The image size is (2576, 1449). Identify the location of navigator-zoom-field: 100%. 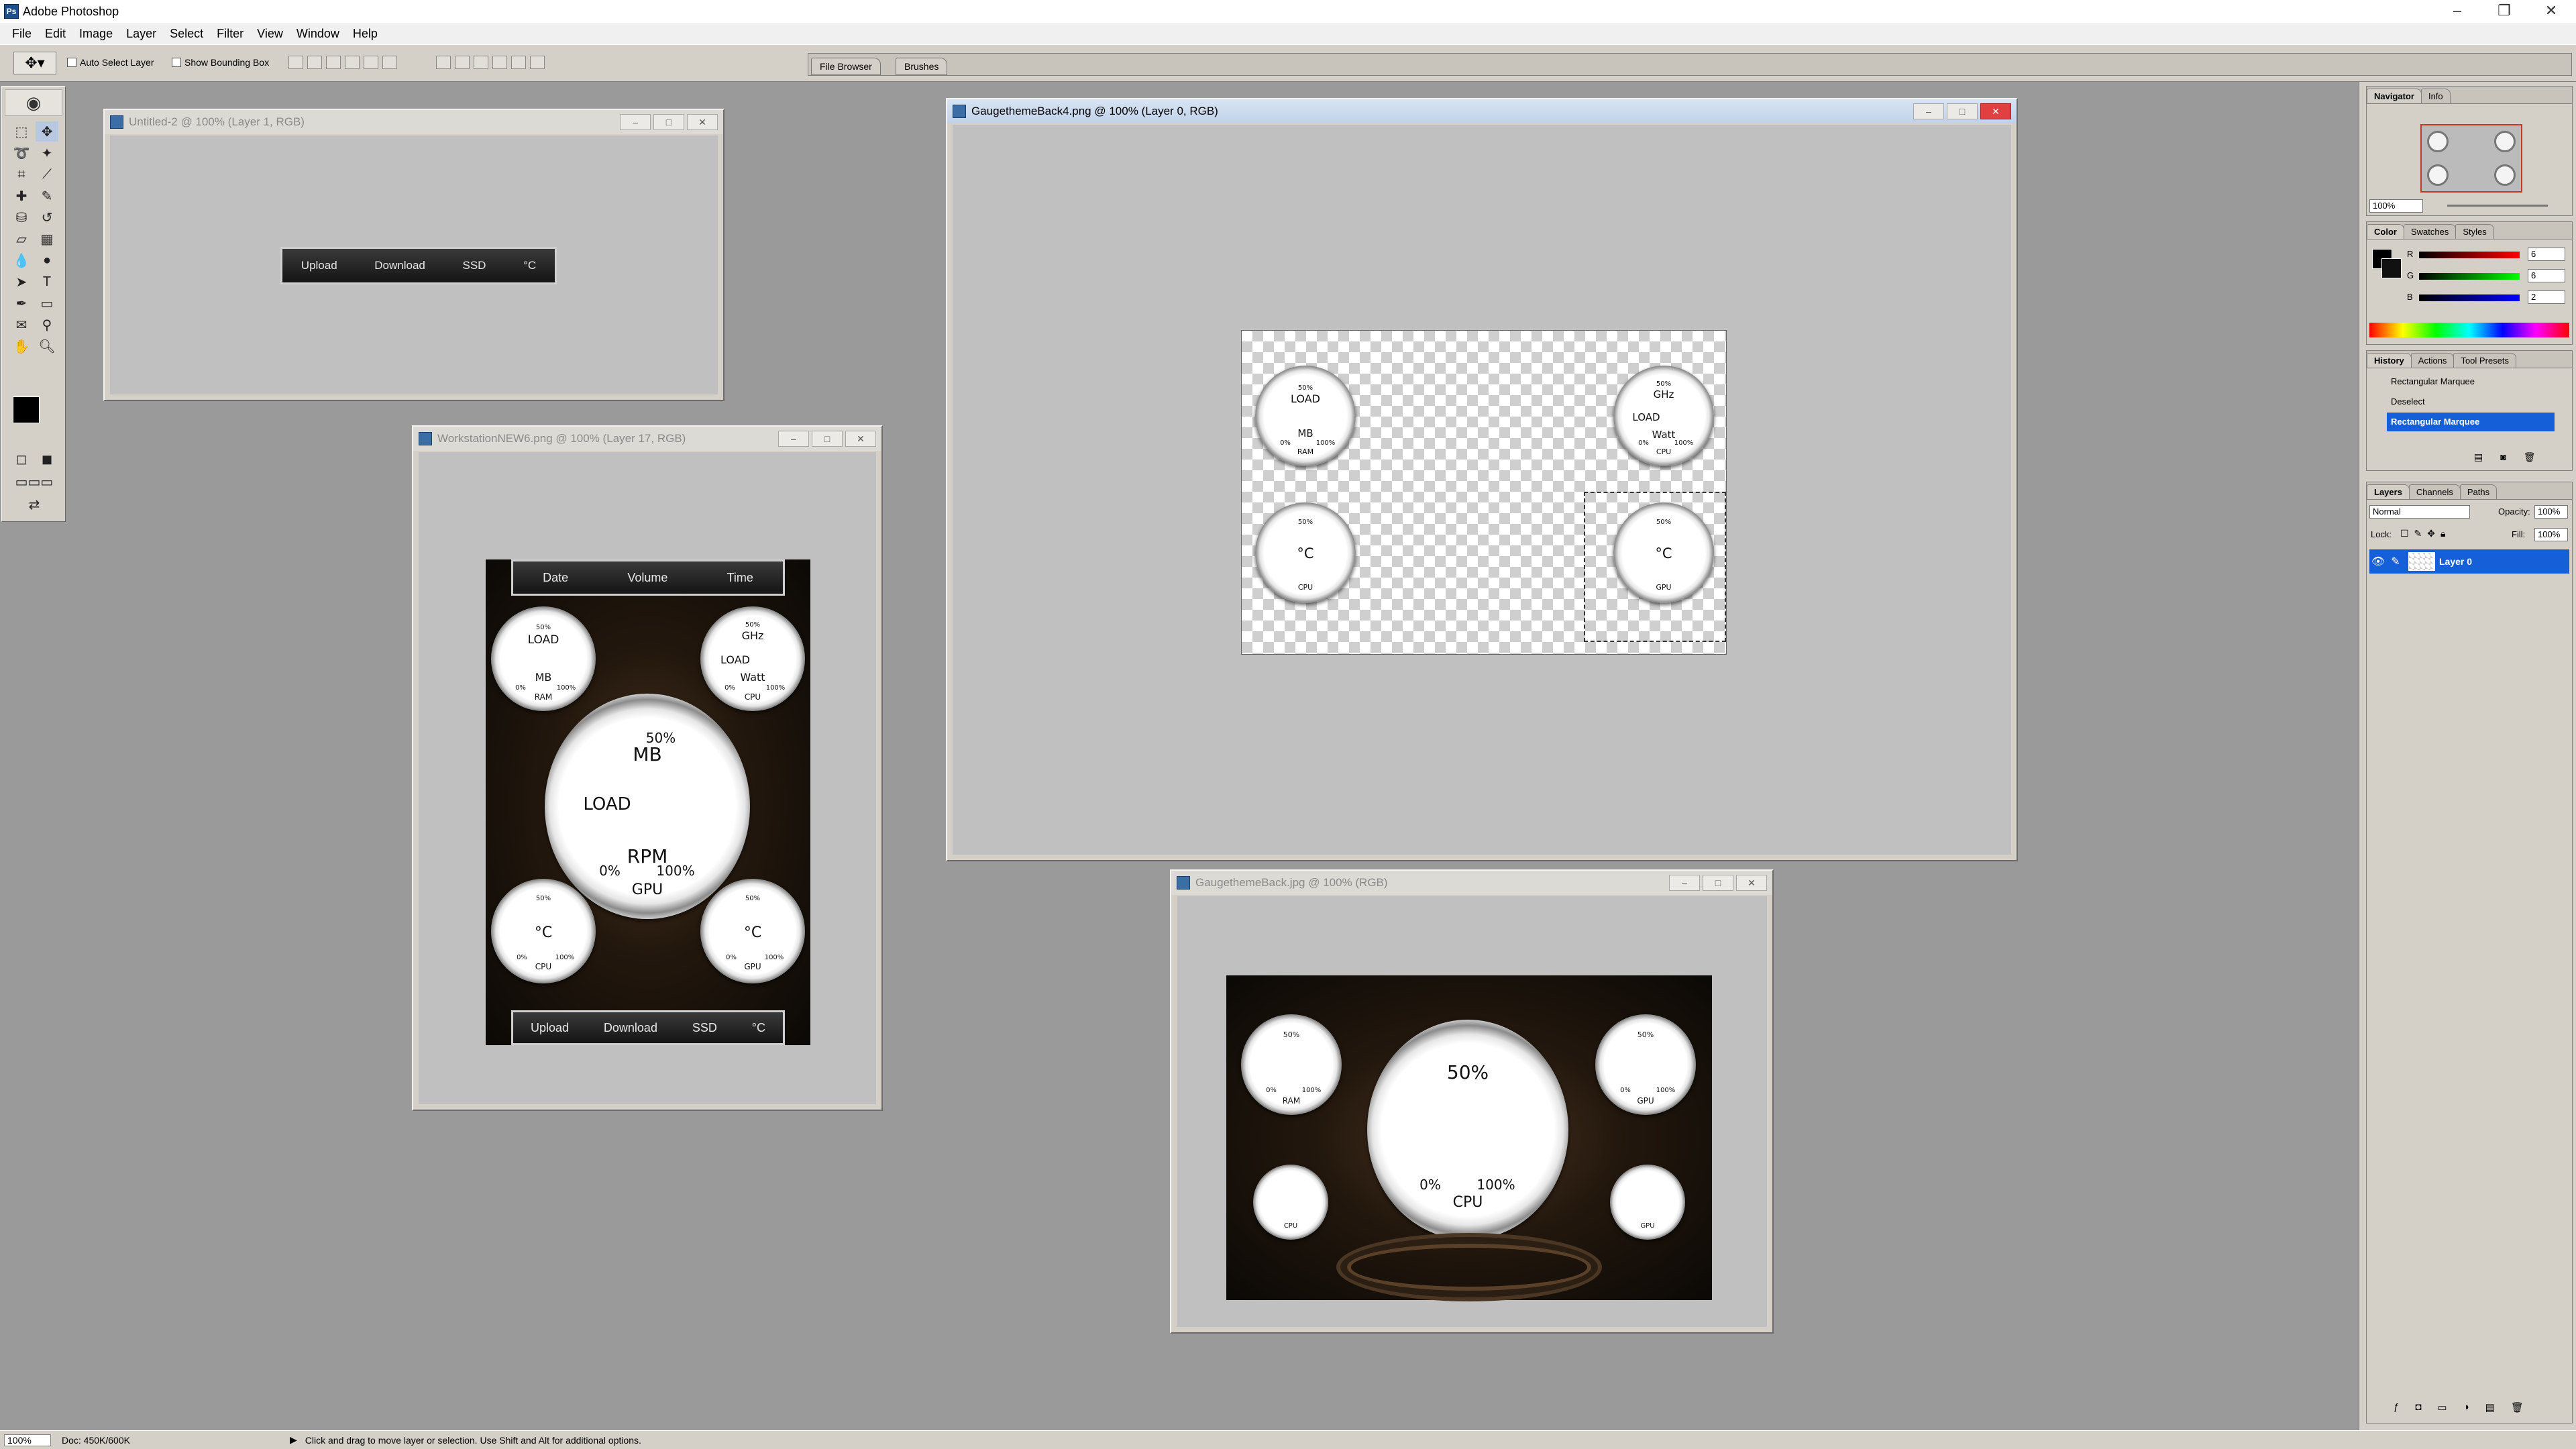
(2396, 206).